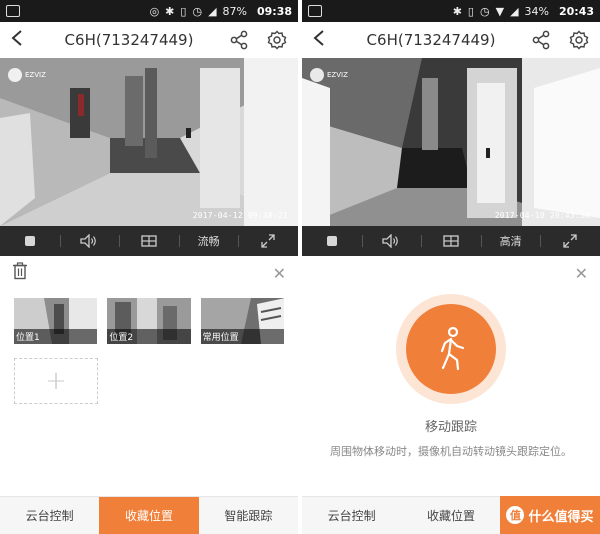 This screenshot has height=534, width=600. I want to click on add-preset-button: +, so click(56, 381).